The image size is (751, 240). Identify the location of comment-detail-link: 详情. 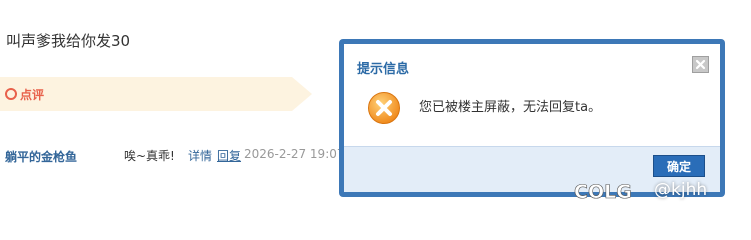
(200, 155).